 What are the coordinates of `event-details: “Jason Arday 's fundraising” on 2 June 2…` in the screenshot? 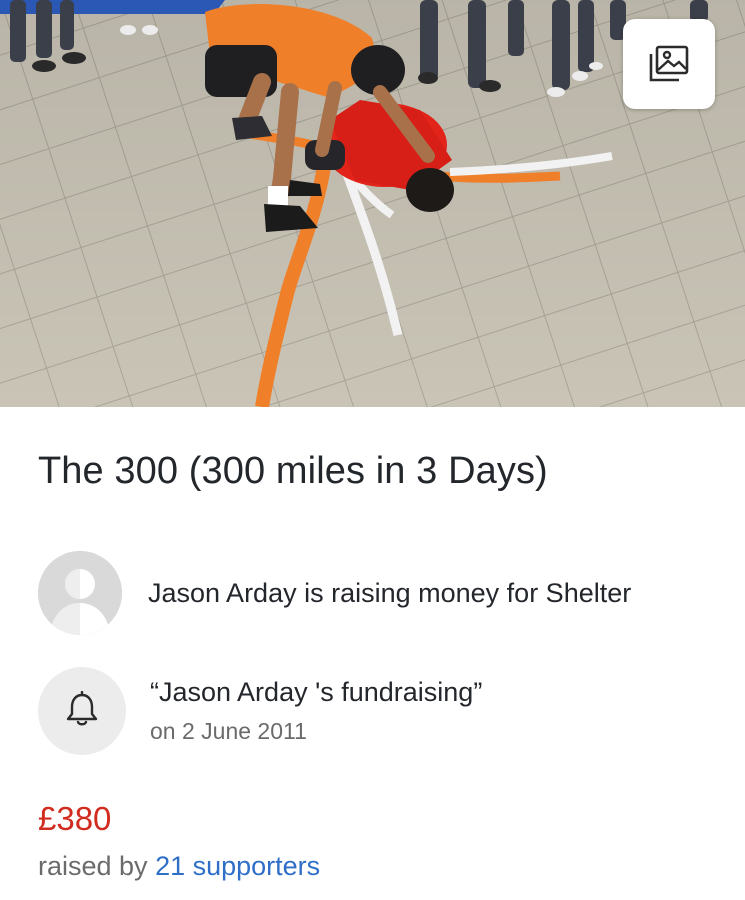 It's located at (316, 711).